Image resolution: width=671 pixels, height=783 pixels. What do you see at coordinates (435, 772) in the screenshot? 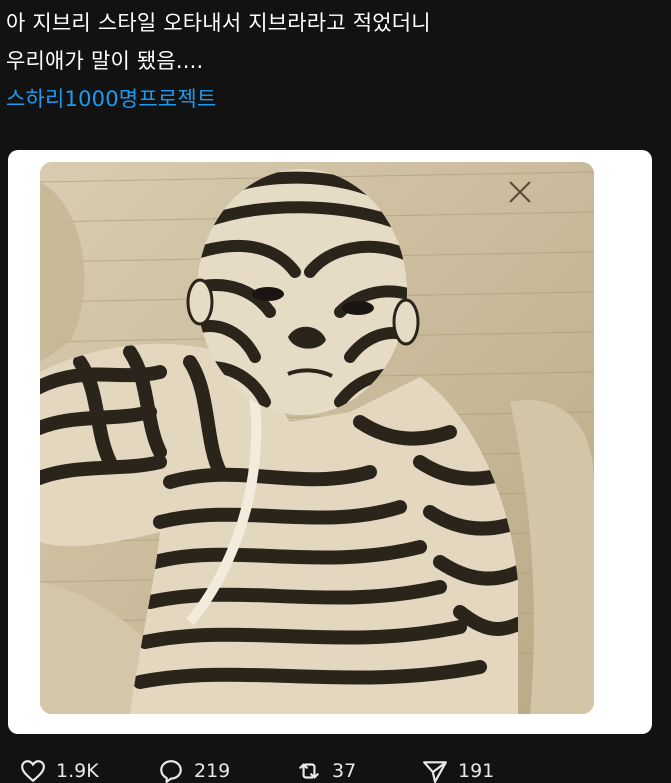
I see `share-icon` at bounding box center [435, 772].